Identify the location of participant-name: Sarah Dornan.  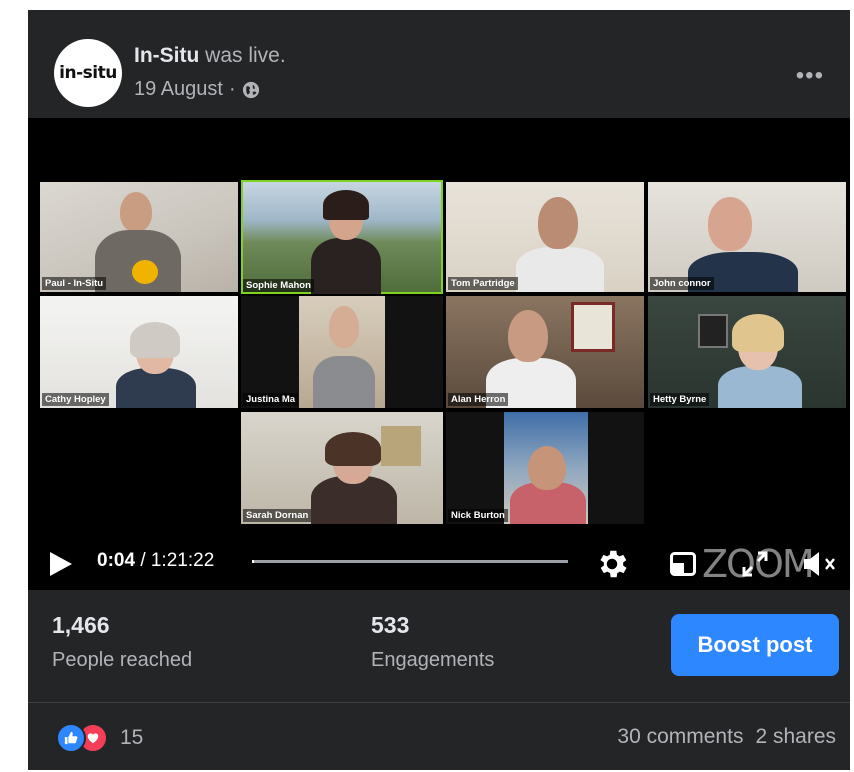
(277, 515).